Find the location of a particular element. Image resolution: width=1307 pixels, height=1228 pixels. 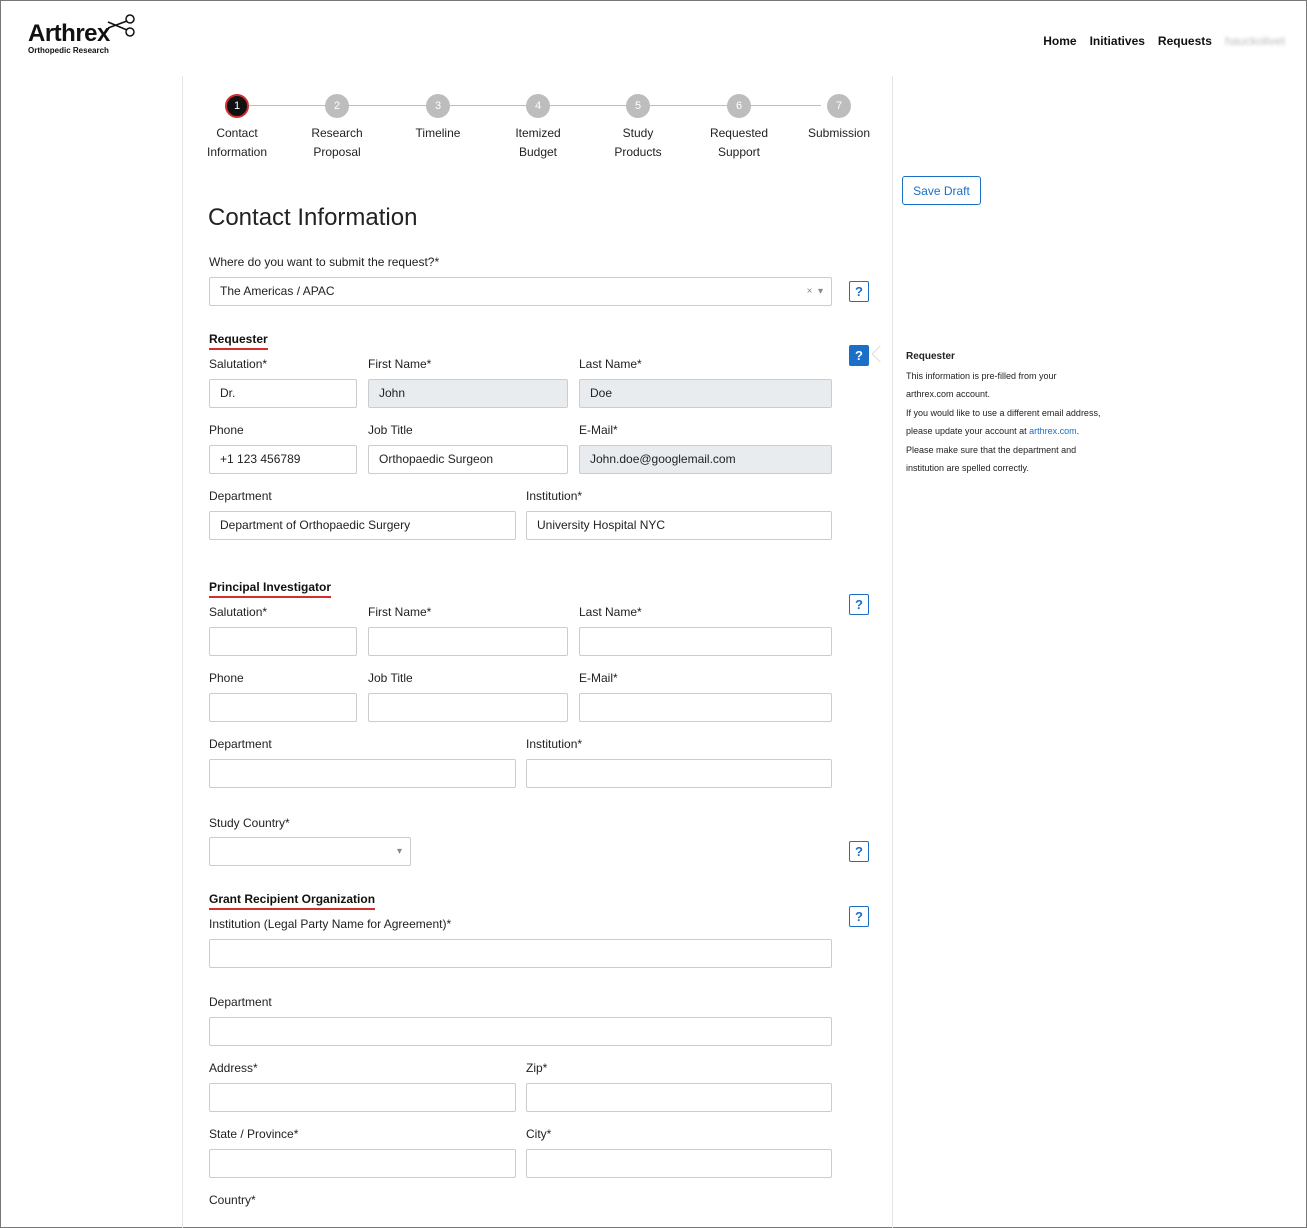

top-nav: Home Initiatives Requests hauckolivet is located at coordinates (1164, 41).